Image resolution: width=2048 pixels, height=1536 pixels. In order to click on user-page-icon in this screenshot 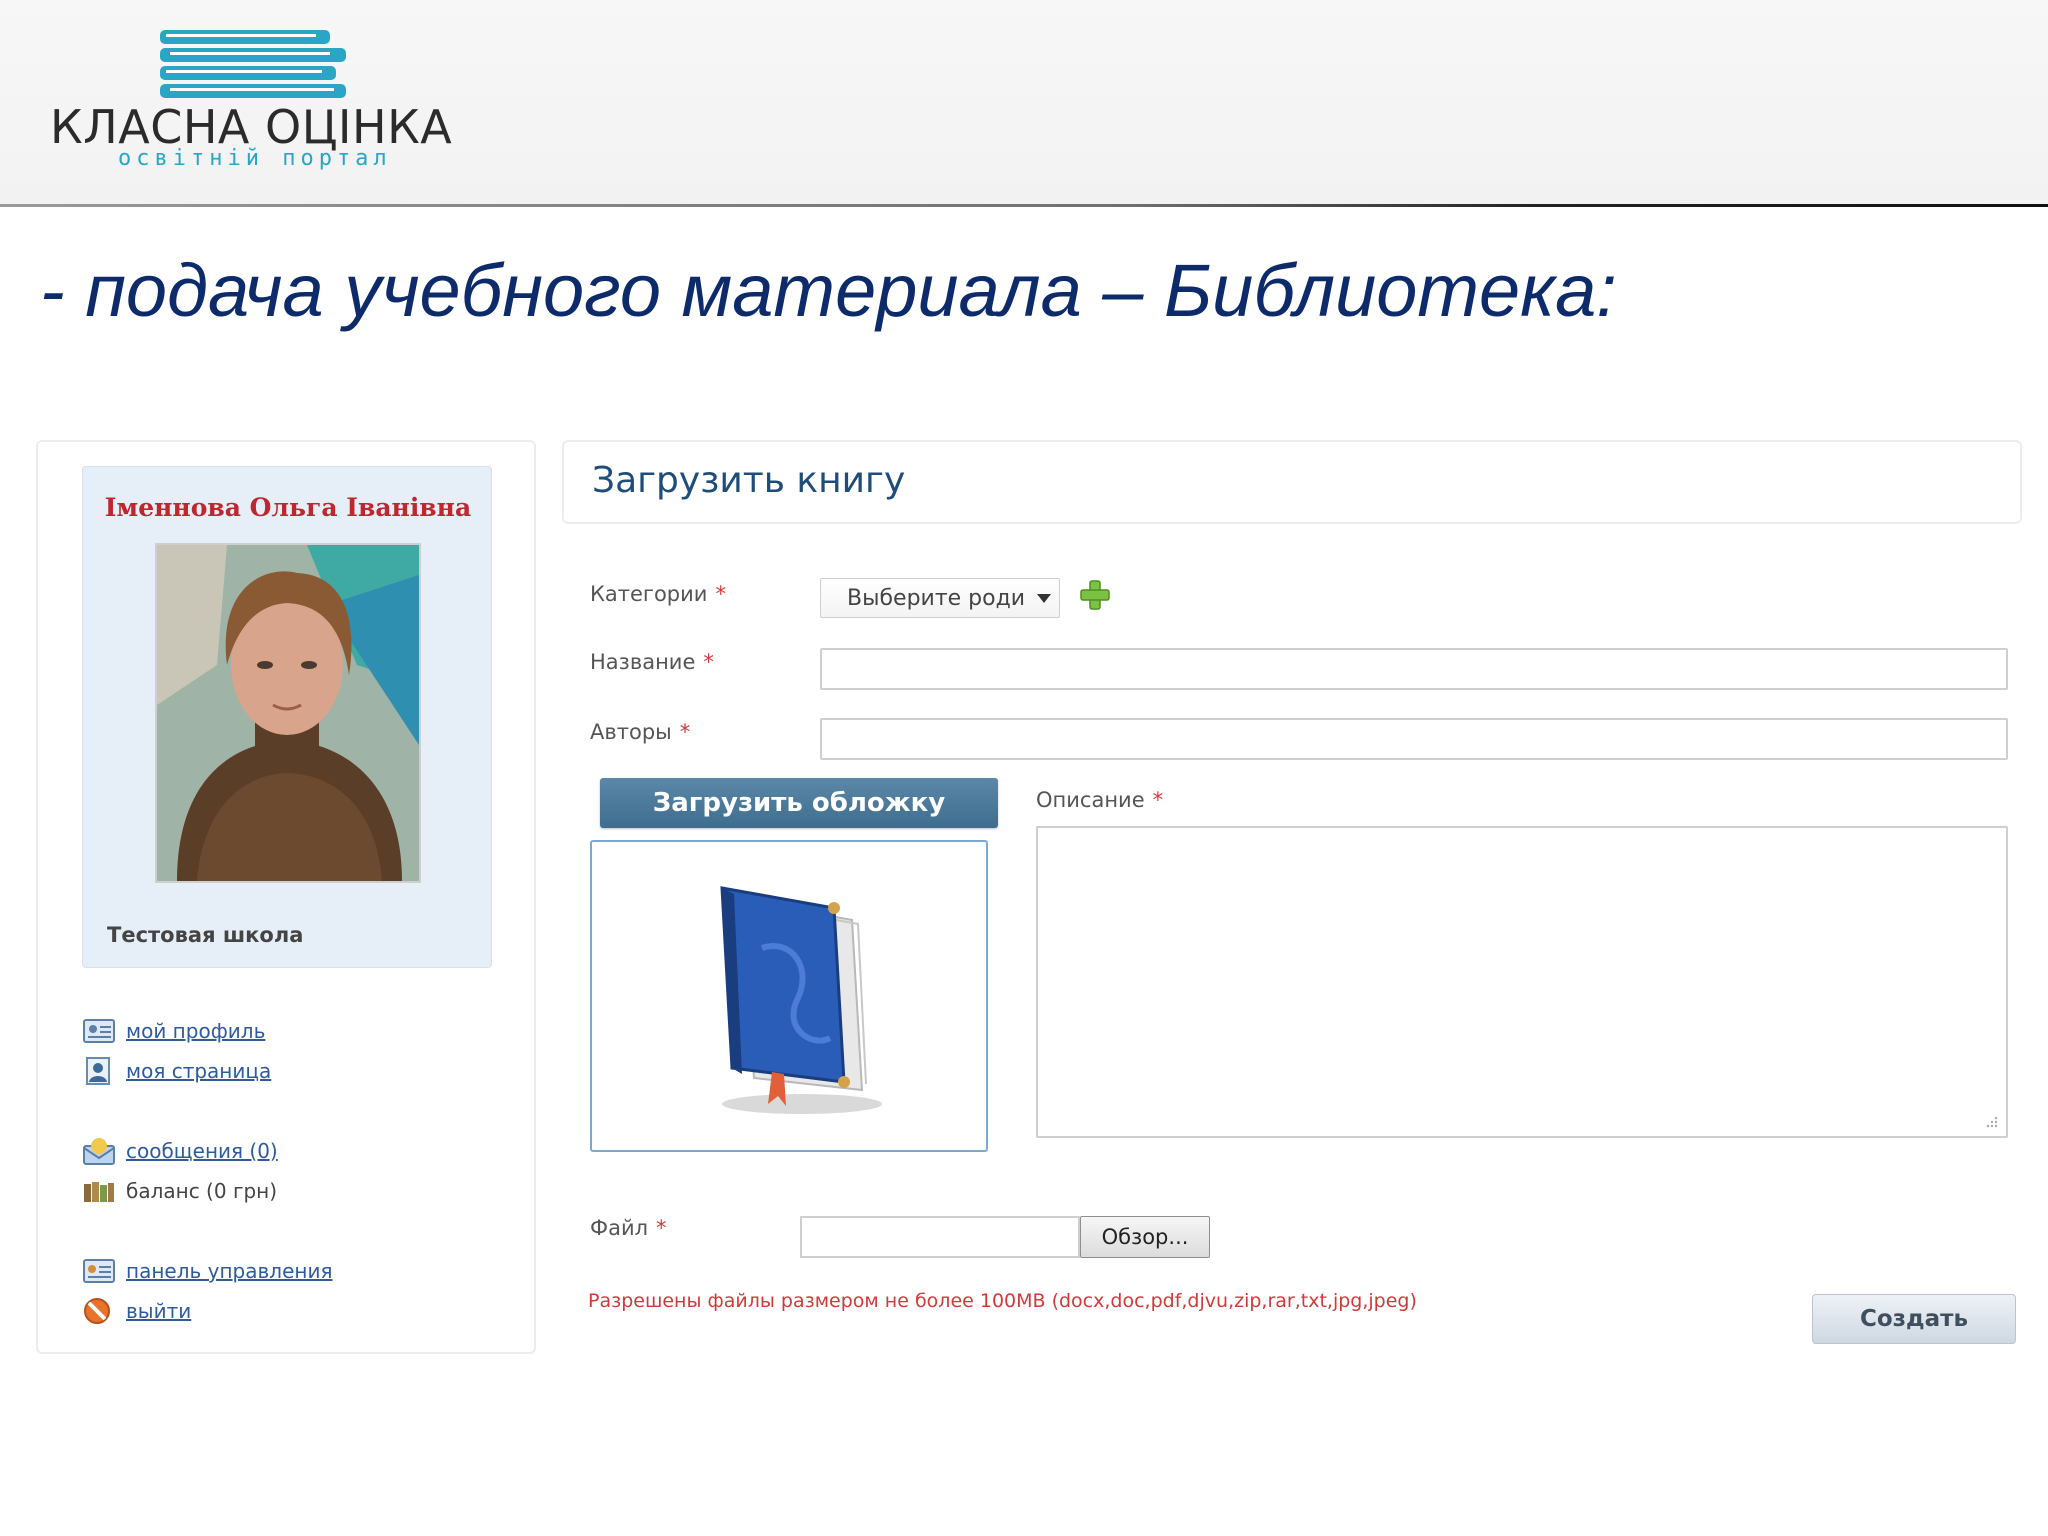, I will do `click(98, 1071)`.